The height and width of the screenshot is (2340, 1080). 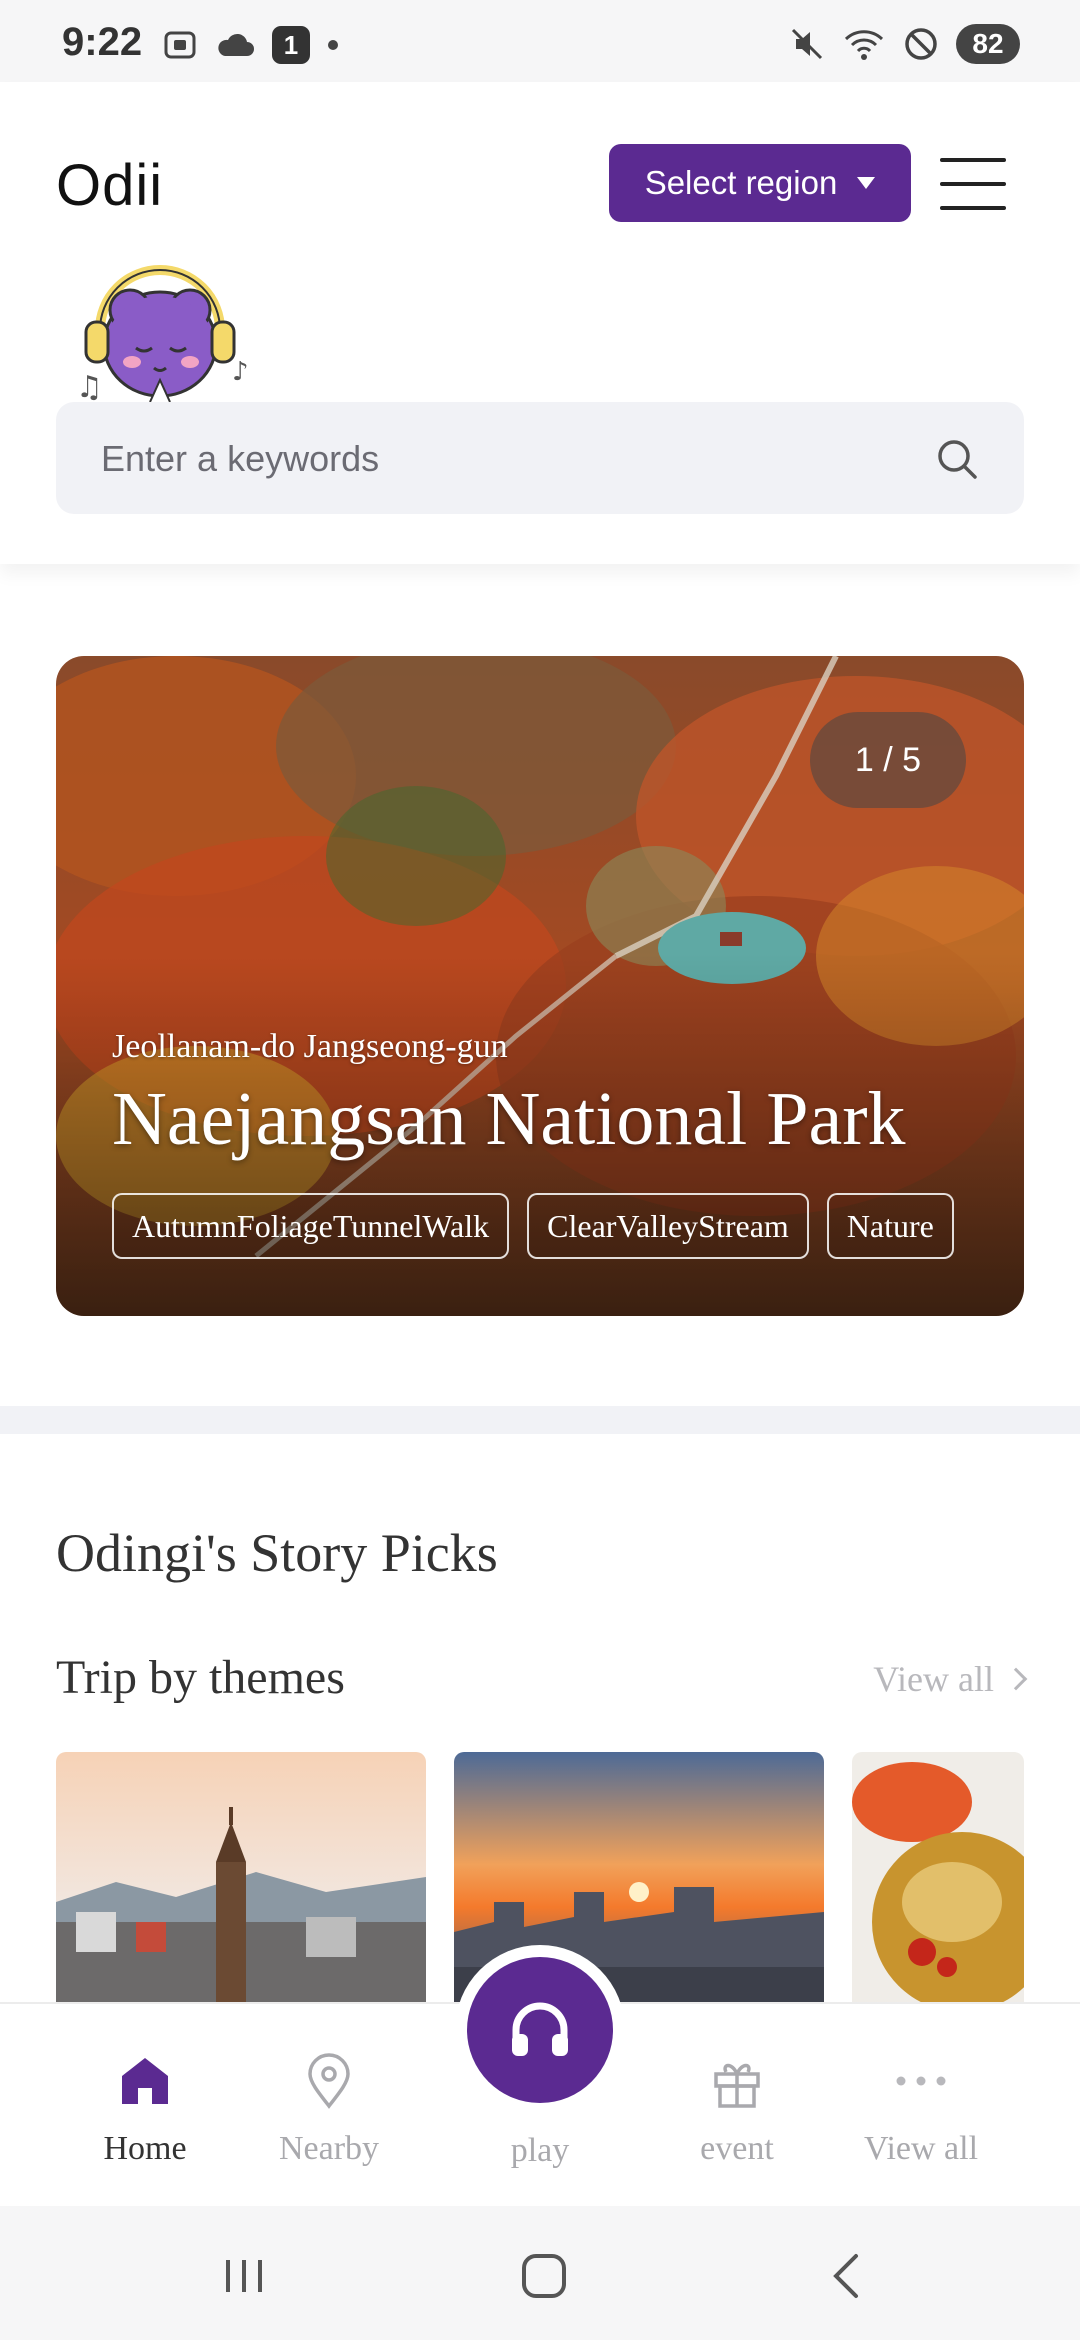 What do you see at coordinates (737, 2109) in the screenshot?
I see `nav-event: event` at bounding box center [737, 2109].